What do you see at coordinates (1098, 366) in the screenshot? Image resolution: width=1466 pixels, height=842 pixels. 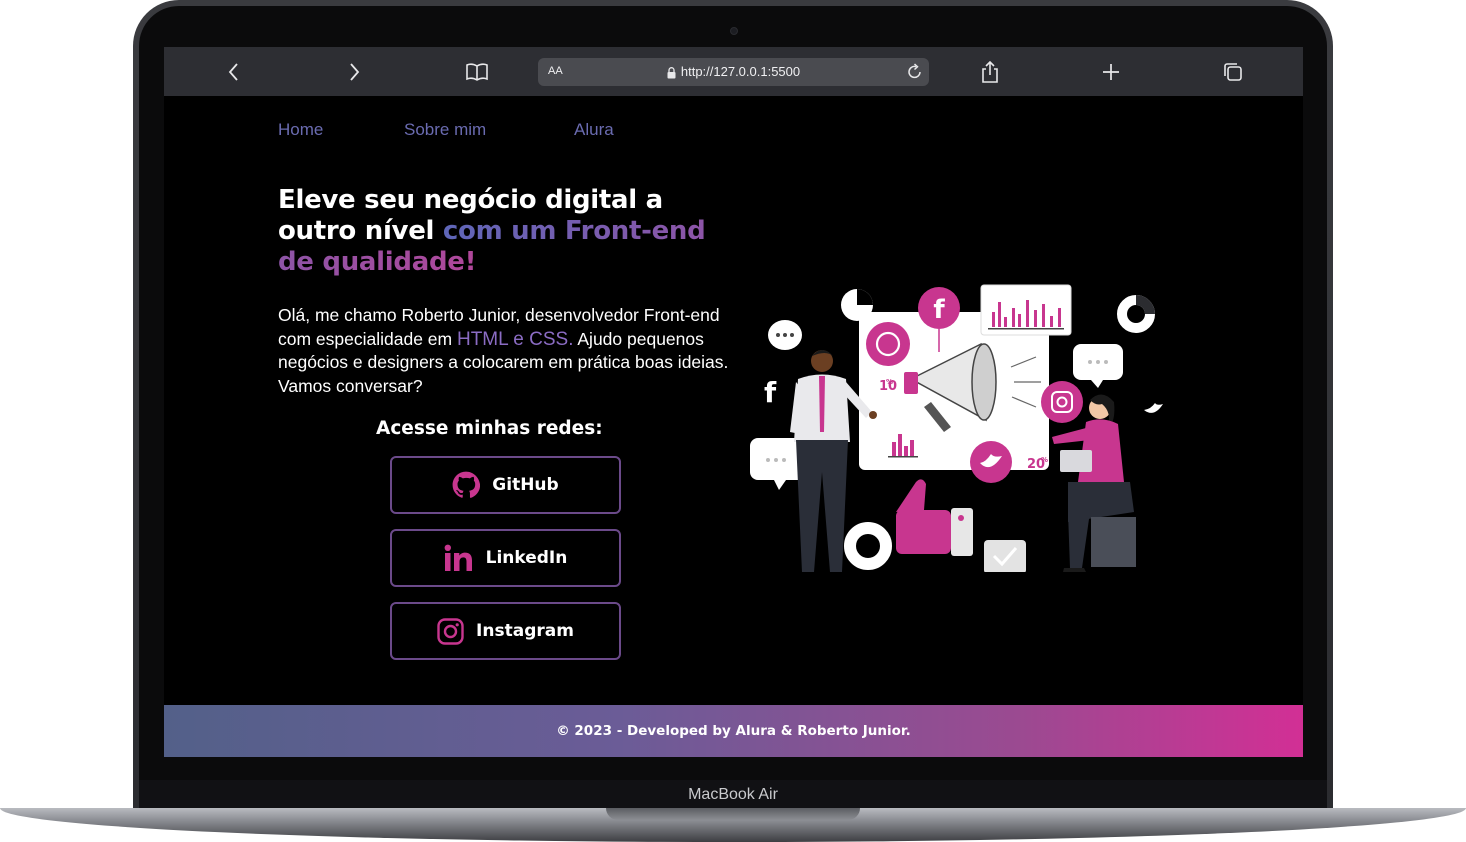 I see `chat-bubble-right-icon` at bounding box center [1098, 366].